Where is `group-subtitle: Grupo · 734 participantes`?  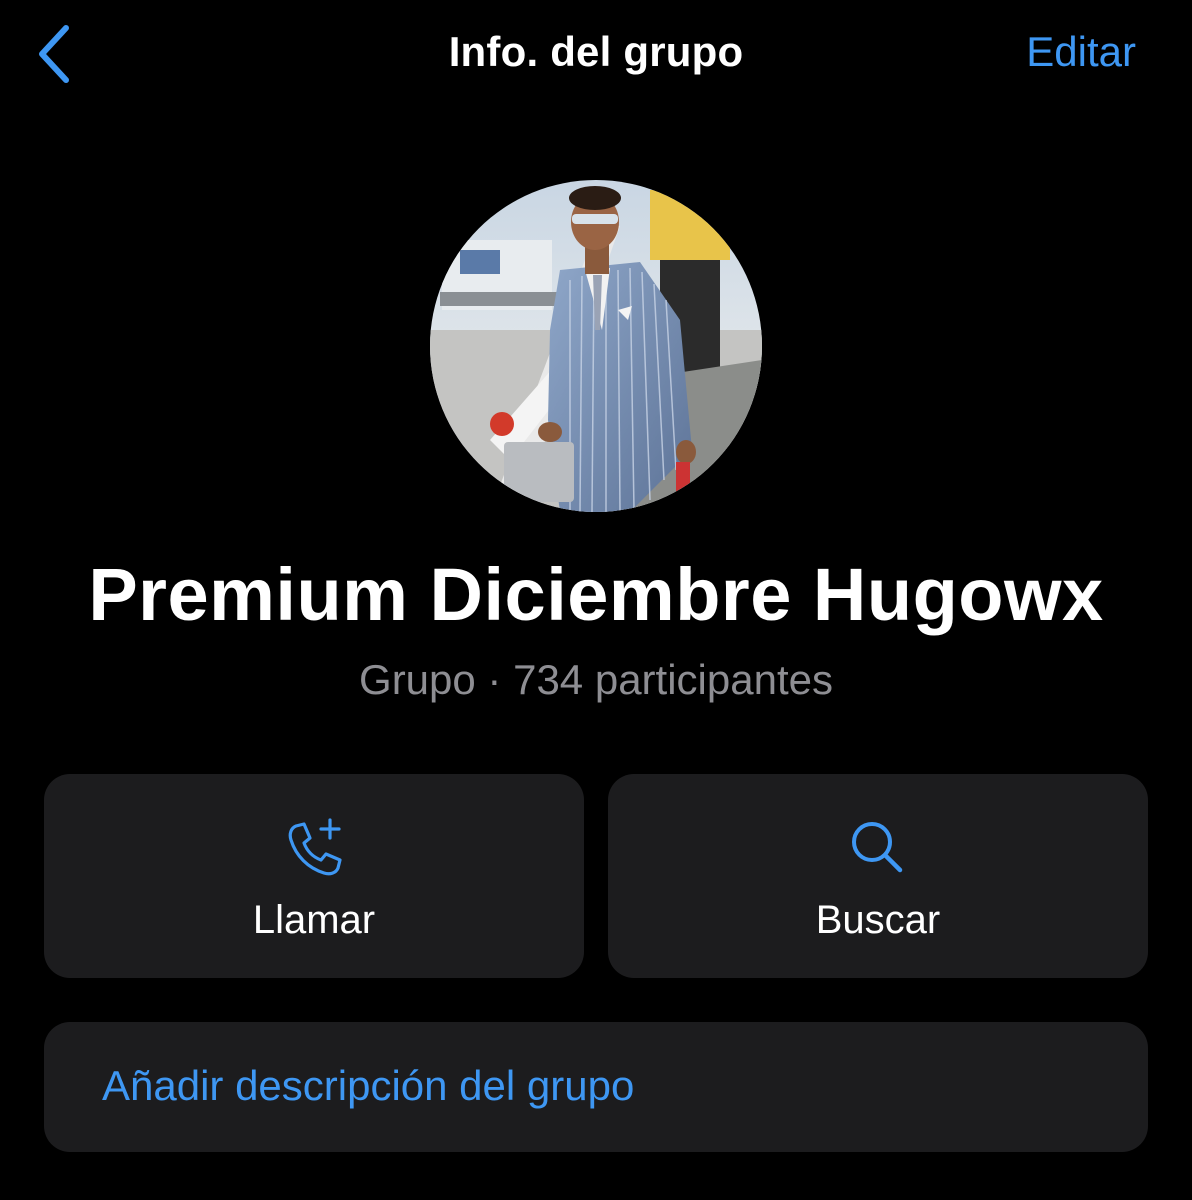
group-subtitle: Grupo · 734 participantes is located at coordinates (596, 679).